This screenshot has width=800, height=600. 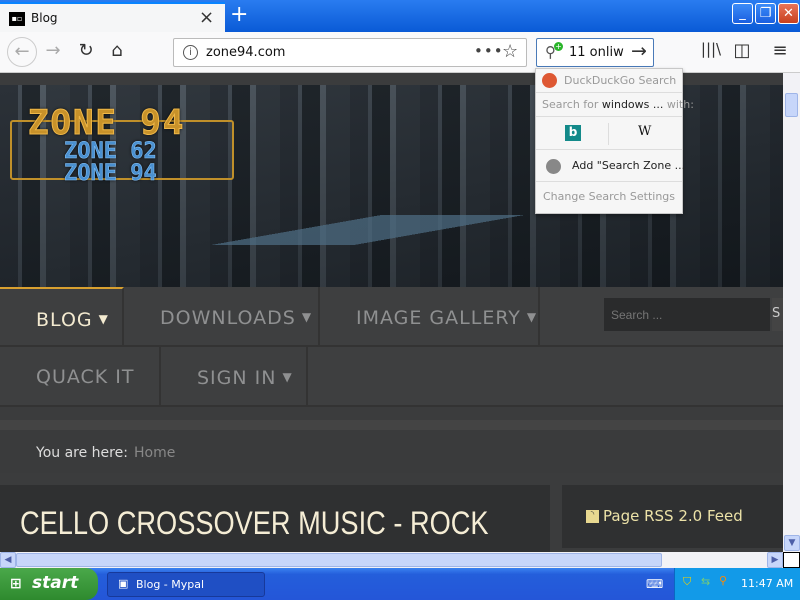 What do you see at coordinates (791, 105) in the screenshot?
I see `vertical-scroll-thumb` at bounding box center [791, 105].